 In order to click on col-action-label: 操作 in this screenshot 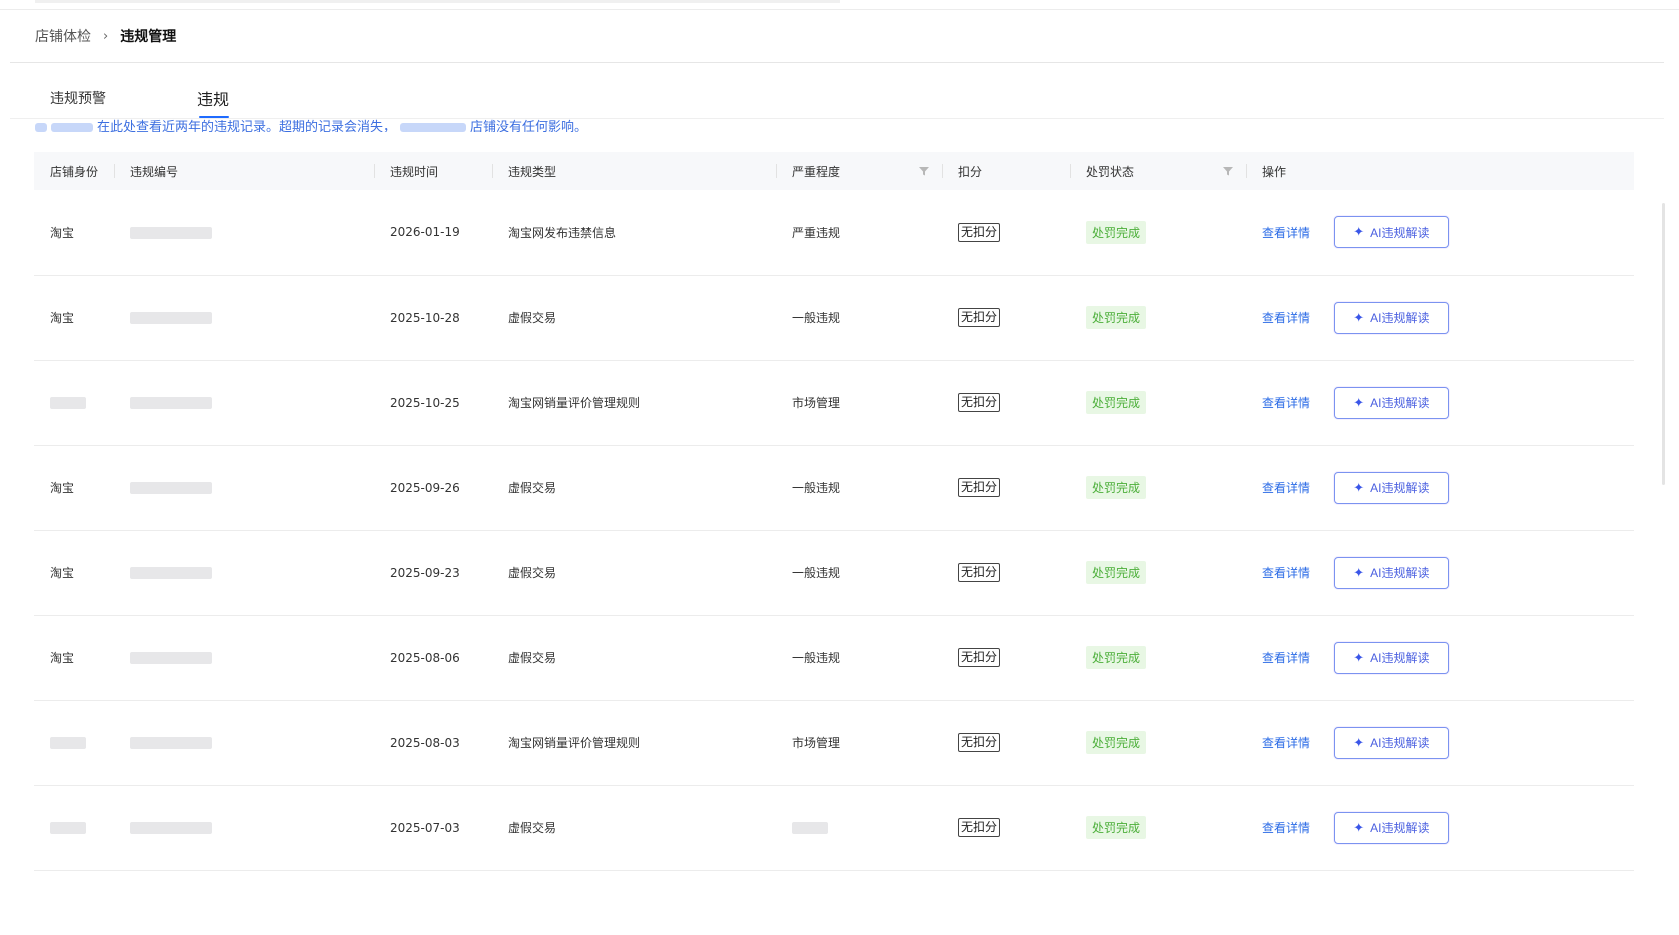, I will do `click(1274, 171)`.